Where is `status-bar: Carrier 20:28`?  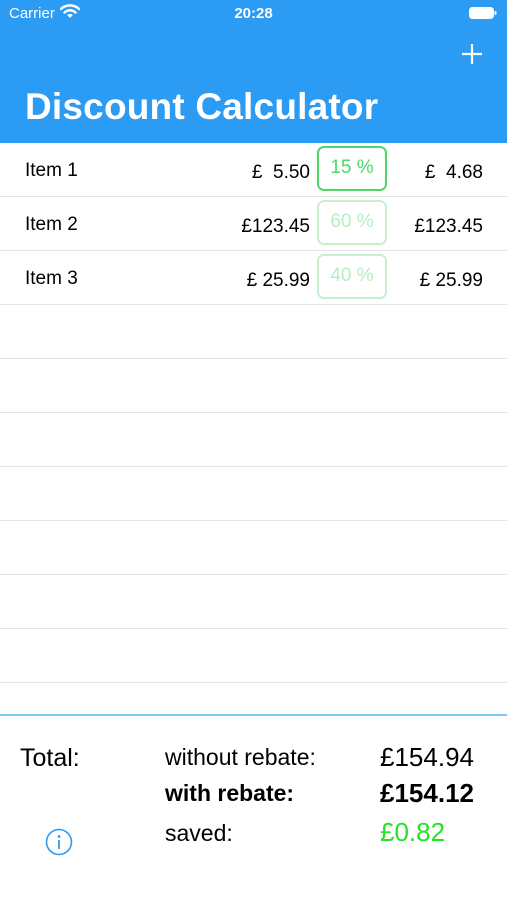
status-bar: Carrier 20:28 is located at coordinates (253, 15).